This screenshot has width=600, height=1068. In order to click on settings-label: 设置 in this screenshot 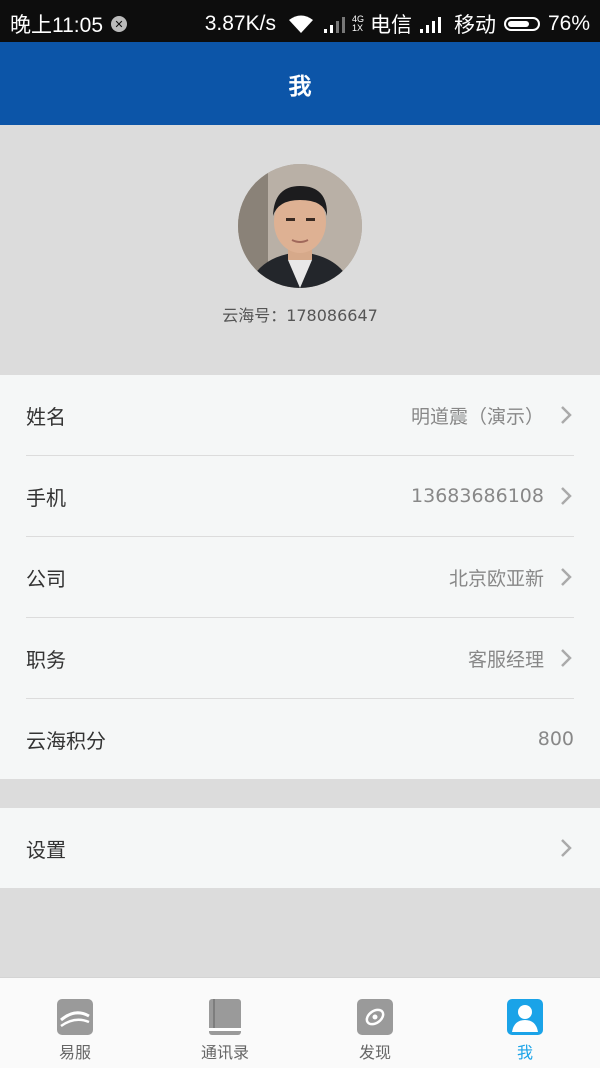, I will do `click(46, 849)`.